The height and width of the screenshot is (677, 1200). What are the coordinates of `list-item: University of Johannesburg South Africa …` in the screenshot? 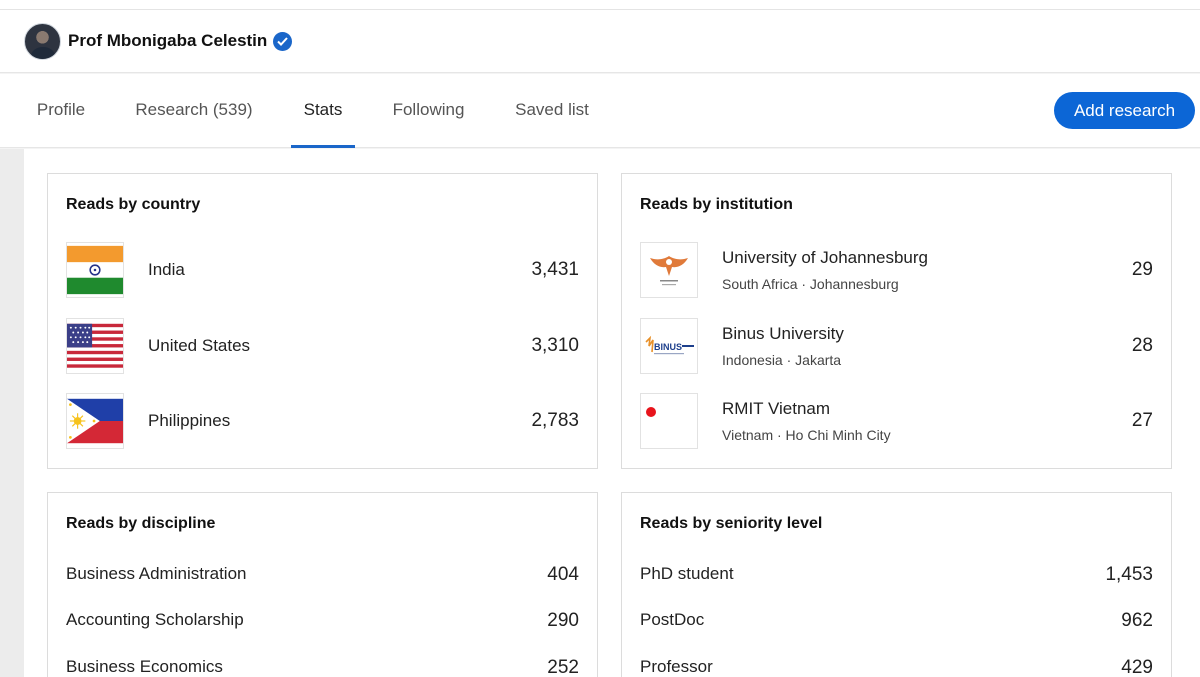 It's located at (896, 270).